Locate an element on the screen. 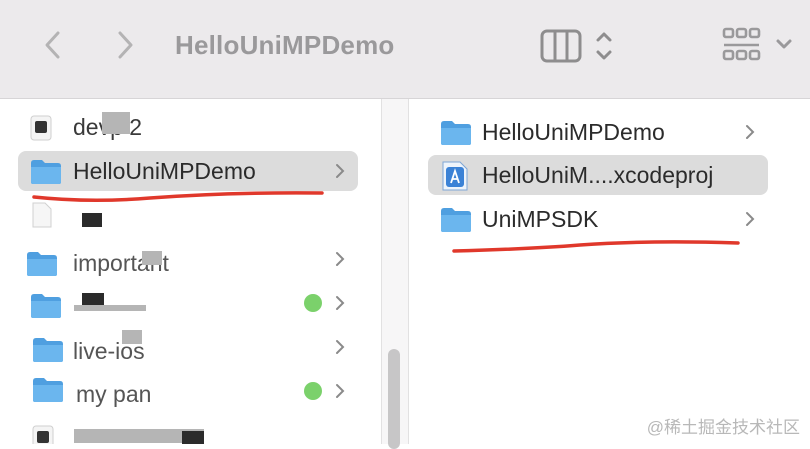 This screenshot has height=449, width=810. forward-button is located at coordinates (125, 45).